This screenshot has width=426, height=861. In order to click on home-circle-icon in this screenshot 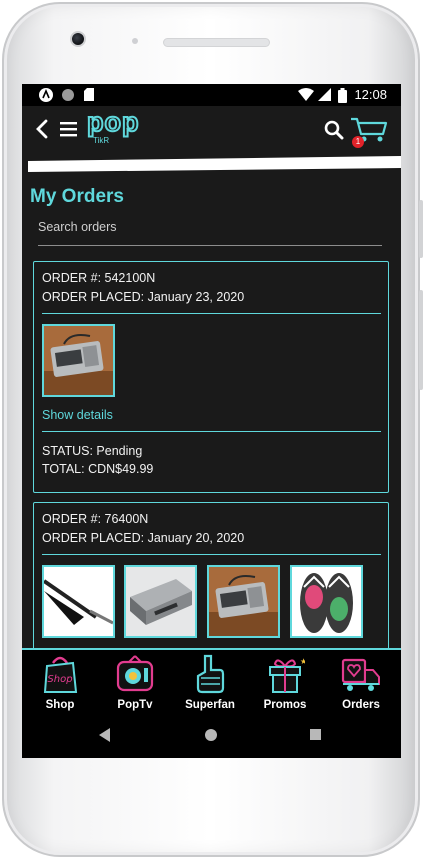, I will do `click(211, 735)`.